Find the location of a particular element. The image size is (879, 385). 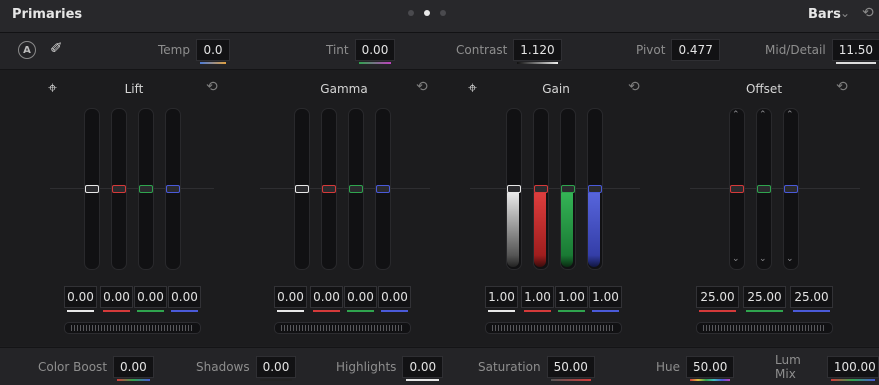

gamma-y-value: 0.00 is located at coordinates (290, 299).